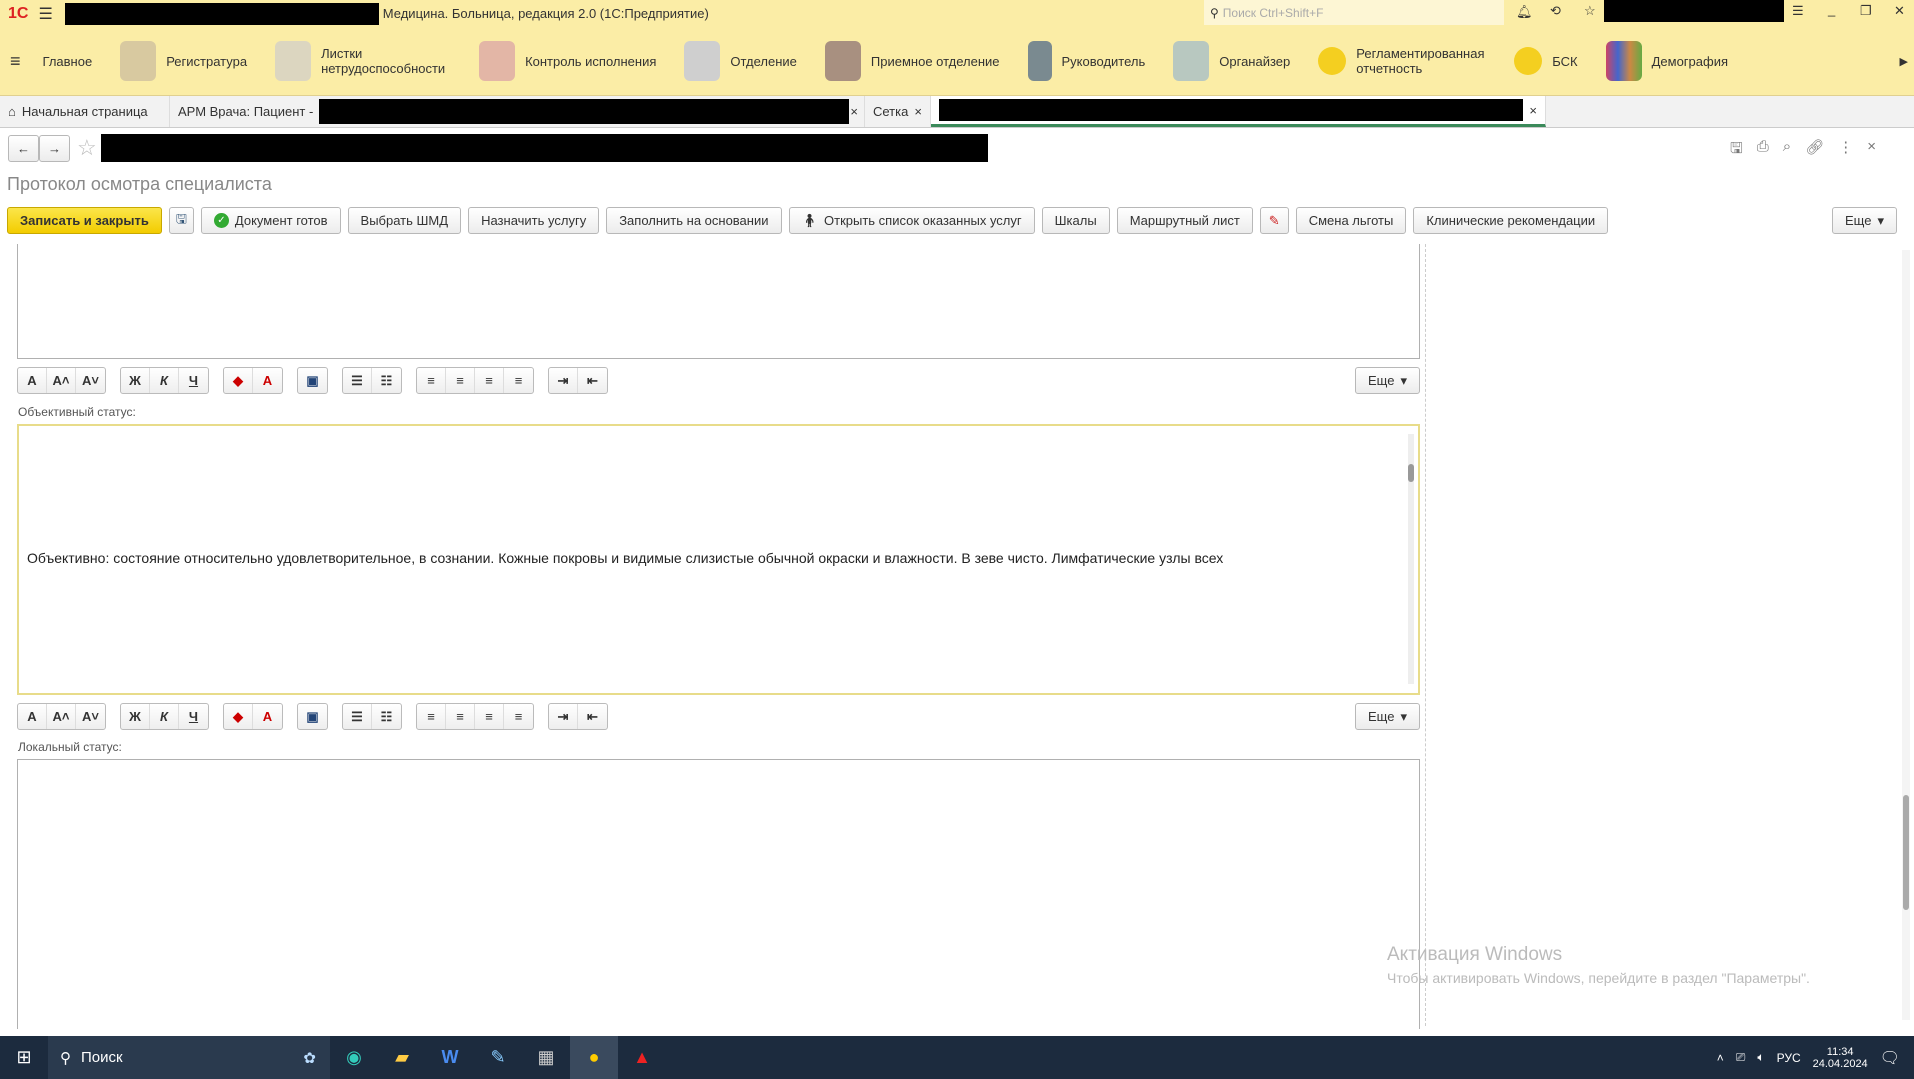 The height and width of the screenshot is (1079, 1914). Describe the element at coordinates (1866, 11) in the screenshot. I see `restore-icon: ❐` at that location.